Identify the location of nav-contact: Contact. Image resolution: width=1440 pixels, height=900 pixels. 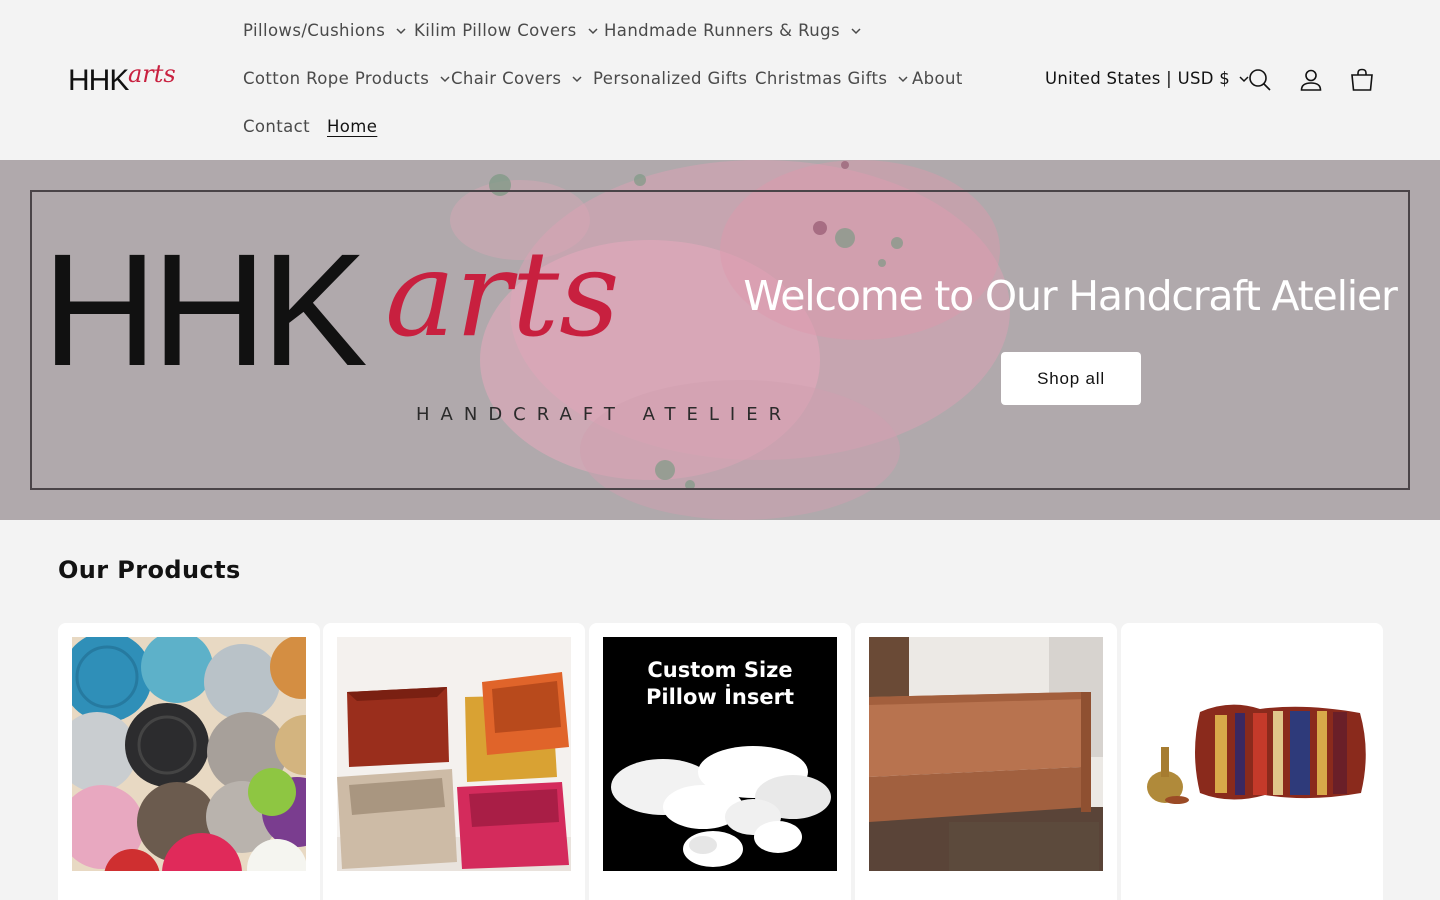
(276, 127).